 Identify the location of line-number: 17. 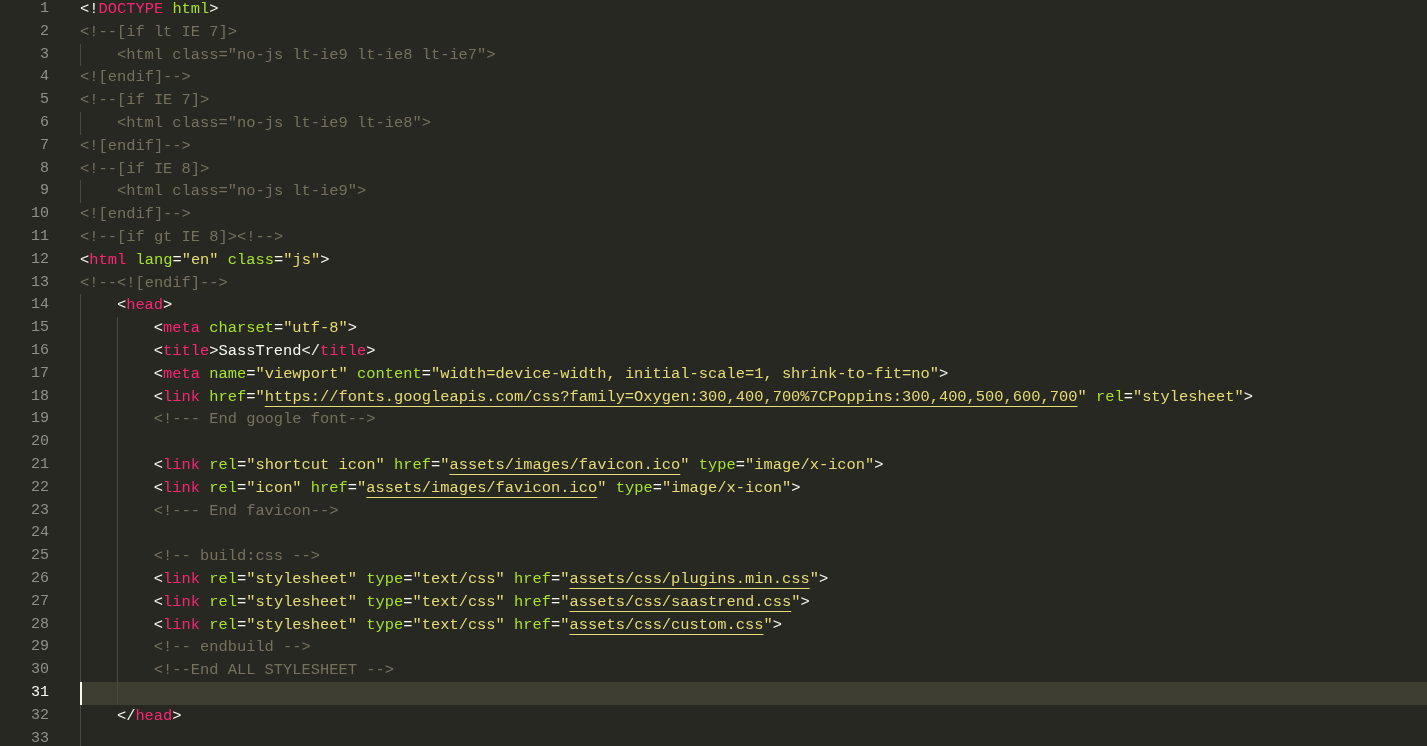
(40, 373).